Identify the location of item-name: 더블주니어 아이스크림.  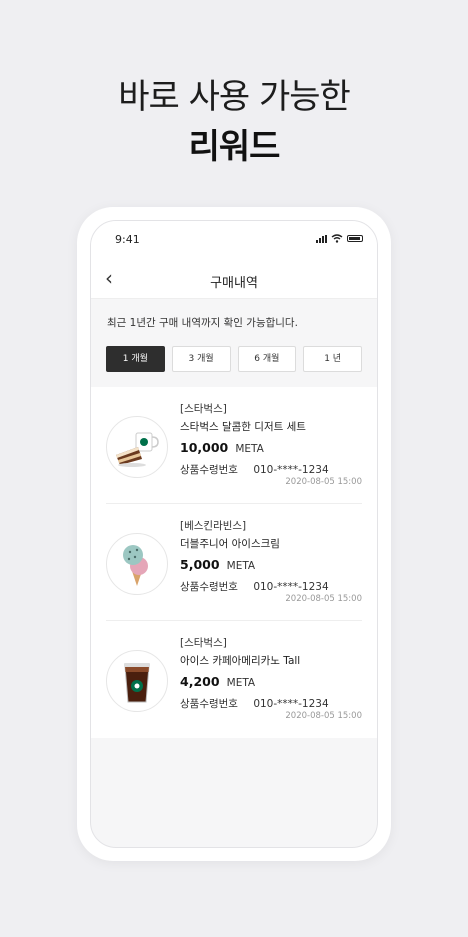
(230, 544).